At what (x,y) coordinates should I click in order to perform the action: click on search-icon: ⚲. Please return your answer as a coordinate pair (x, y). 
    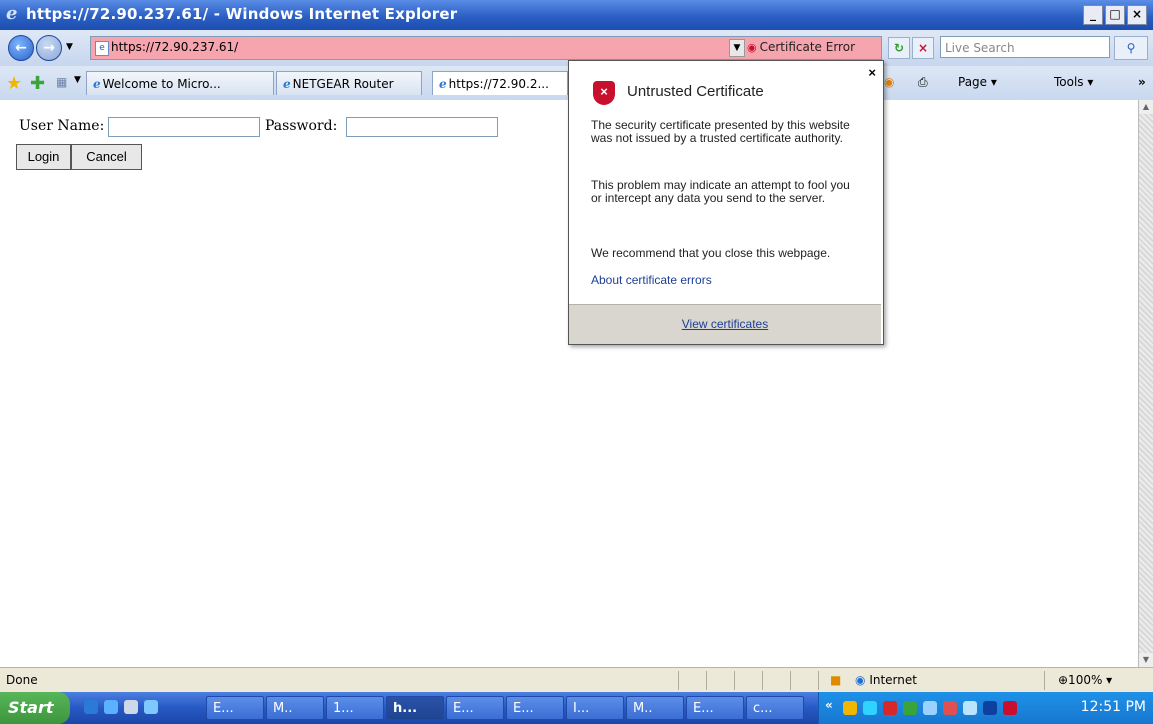
    Looking at the image, I should click on (1131, 48).